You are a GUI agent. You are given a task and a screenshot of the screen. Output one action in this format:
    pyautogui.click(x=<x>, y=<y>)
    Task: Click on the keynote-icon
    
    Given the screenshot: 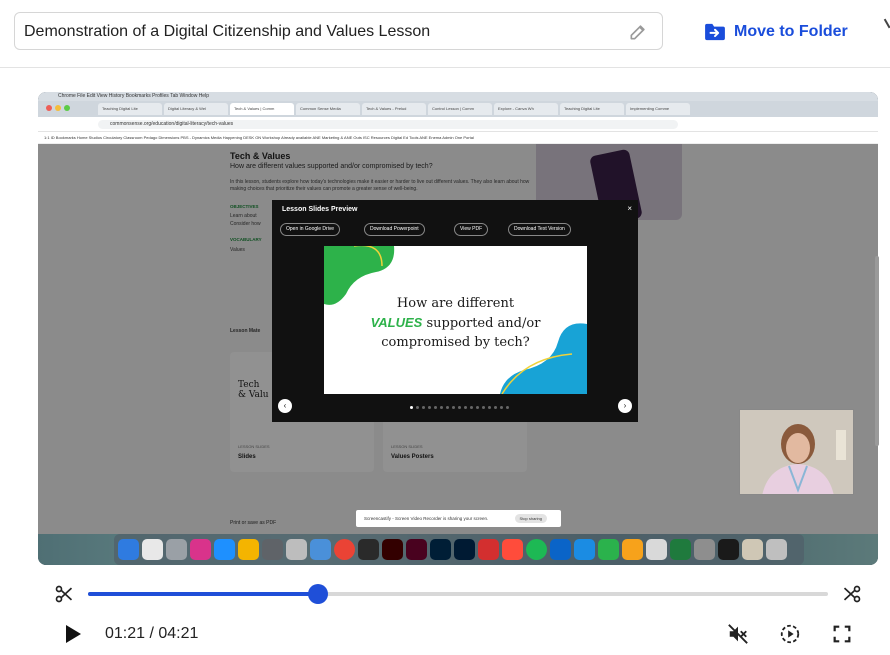 What is the action you would take?
    pyautogui.click(x=584, y=549)
    